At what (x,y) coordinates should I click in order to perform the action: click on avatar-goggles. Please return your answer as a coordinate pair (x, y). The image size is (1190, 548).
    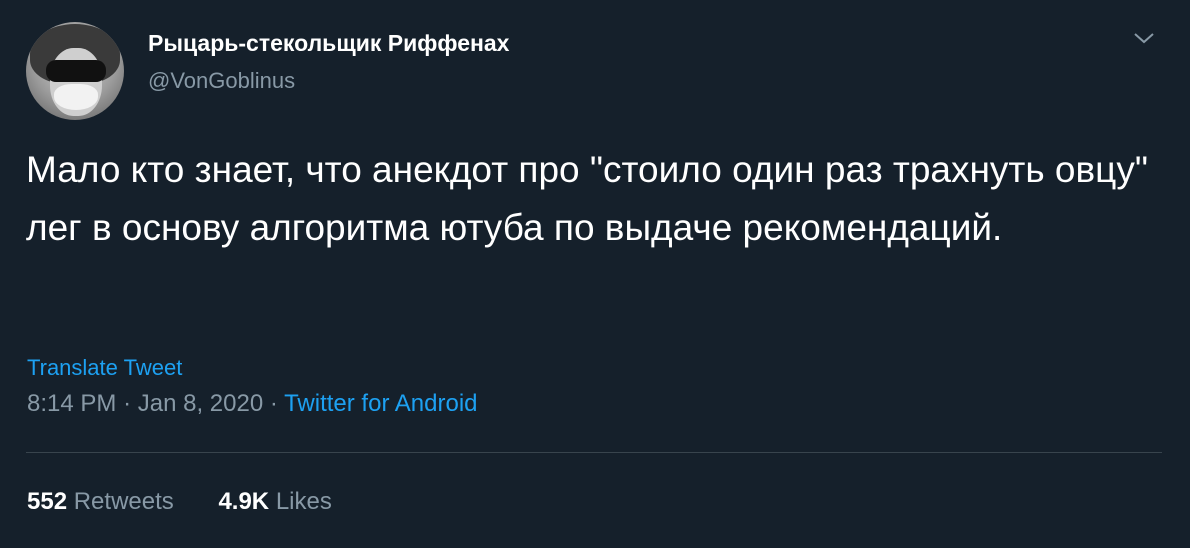
    Looking at the image, I should click on (76, 71).